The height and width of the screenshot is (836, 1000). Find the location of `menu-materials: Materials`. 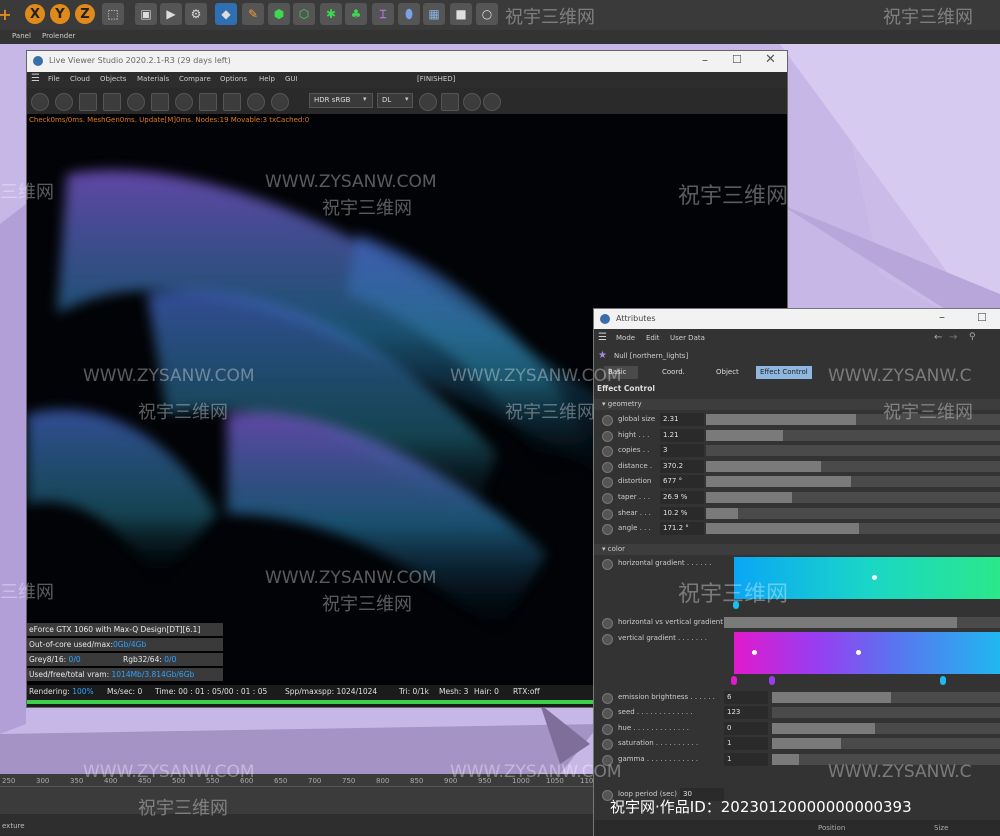

menu-materials: Materials is located at coordinates (153, 79).